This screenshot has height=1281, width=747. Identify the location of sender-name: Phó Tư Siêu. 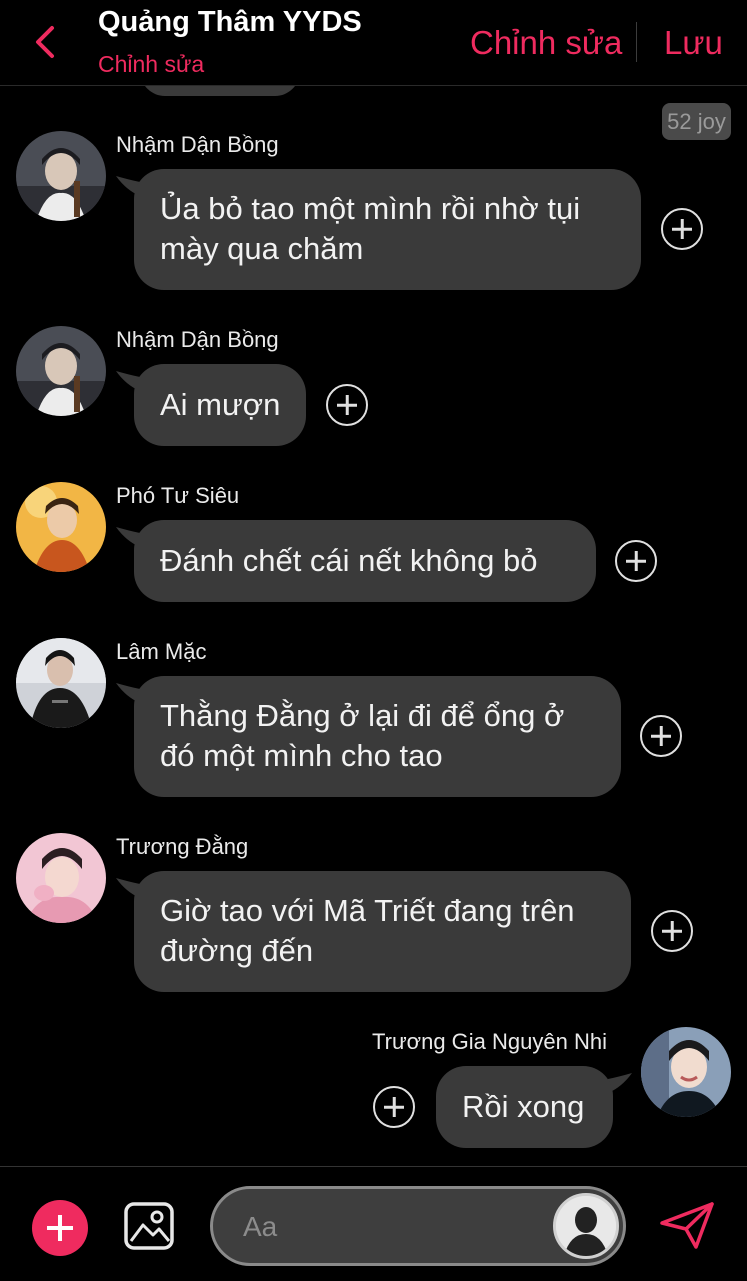
(178, 495).